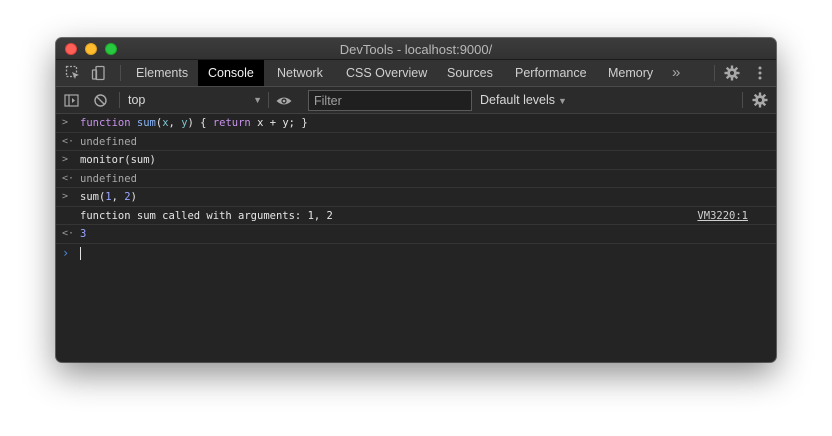 This screenshot has width=832, height=436. I want to click on filter-input, so click(390, 100).